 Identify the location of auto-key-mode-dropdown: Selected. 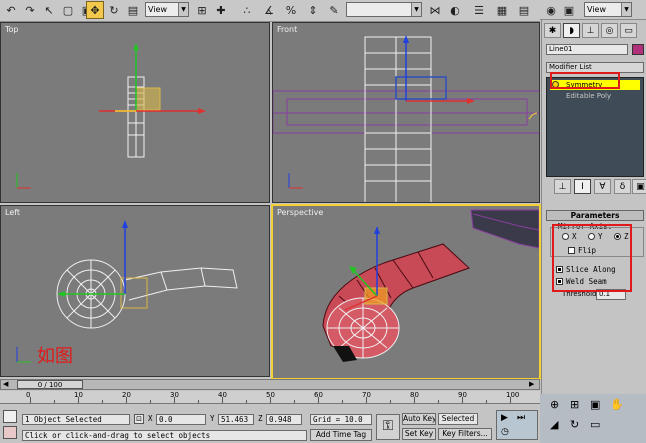
(458, 419).